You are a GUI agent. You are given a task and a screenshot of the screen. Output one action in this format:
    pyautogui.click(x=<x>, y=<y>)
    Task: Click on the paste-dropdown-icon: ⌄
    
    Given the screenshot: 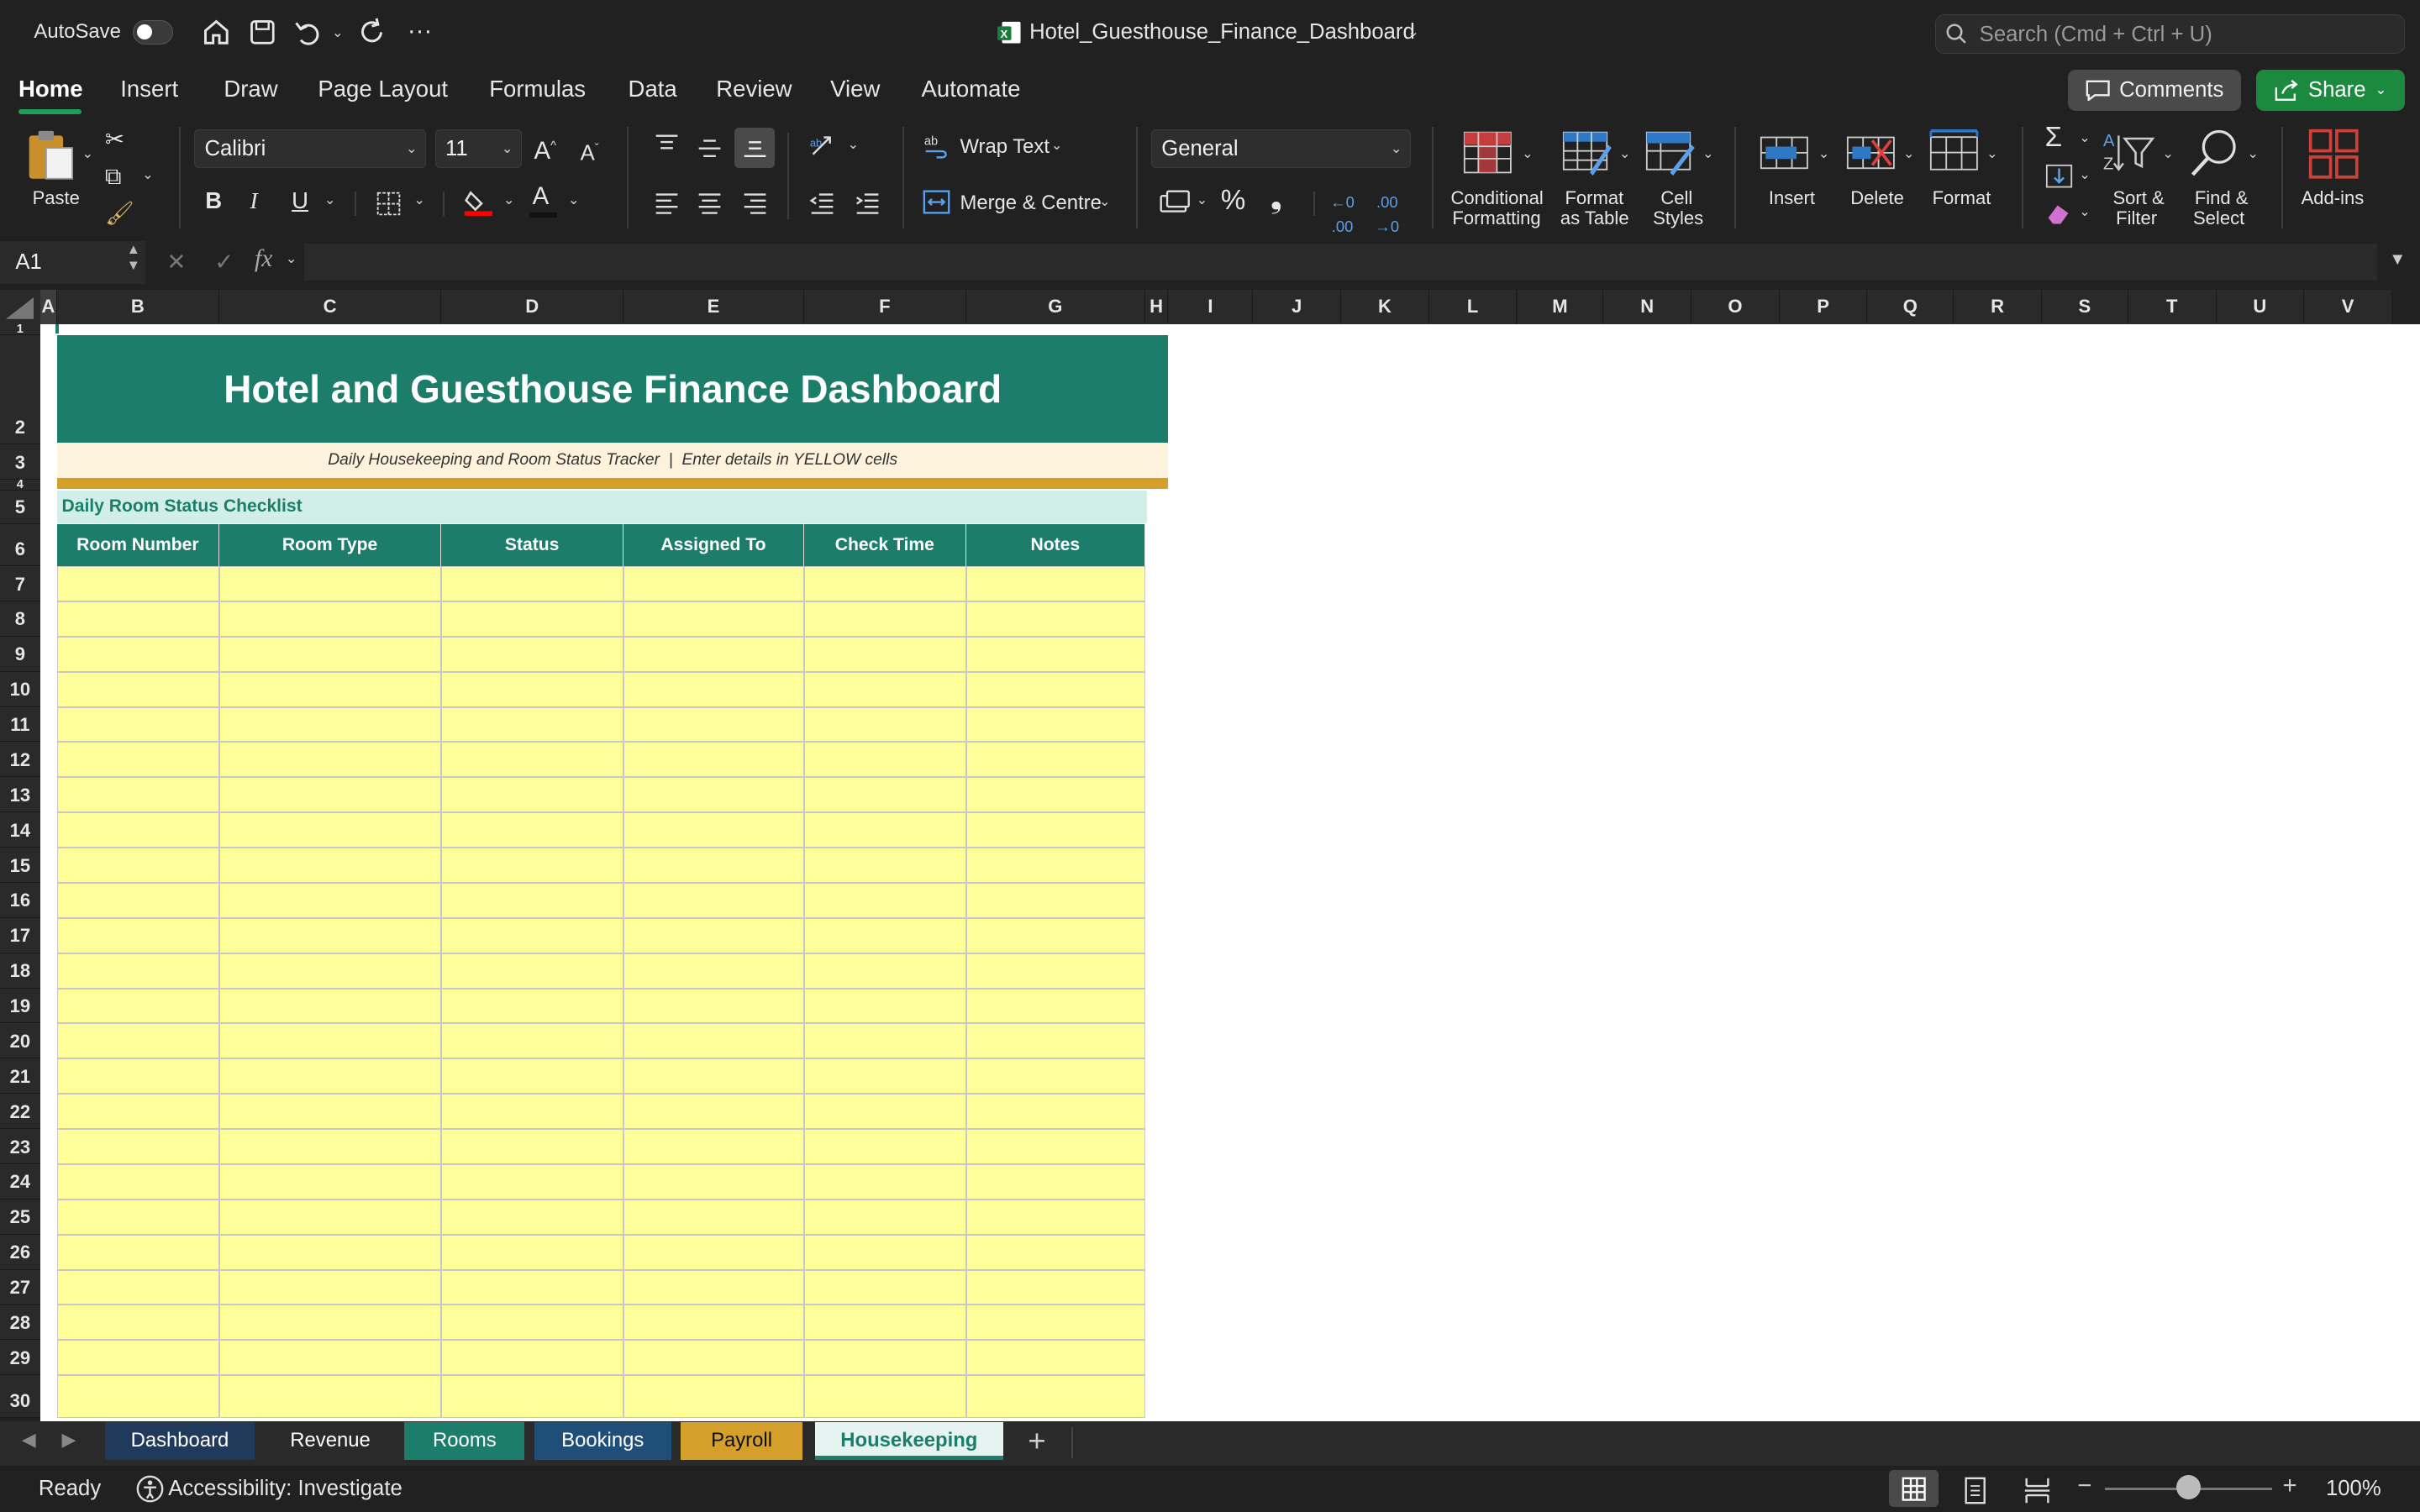 What is the action you would take?
    pyautogui.click(x=87, y=153)
    